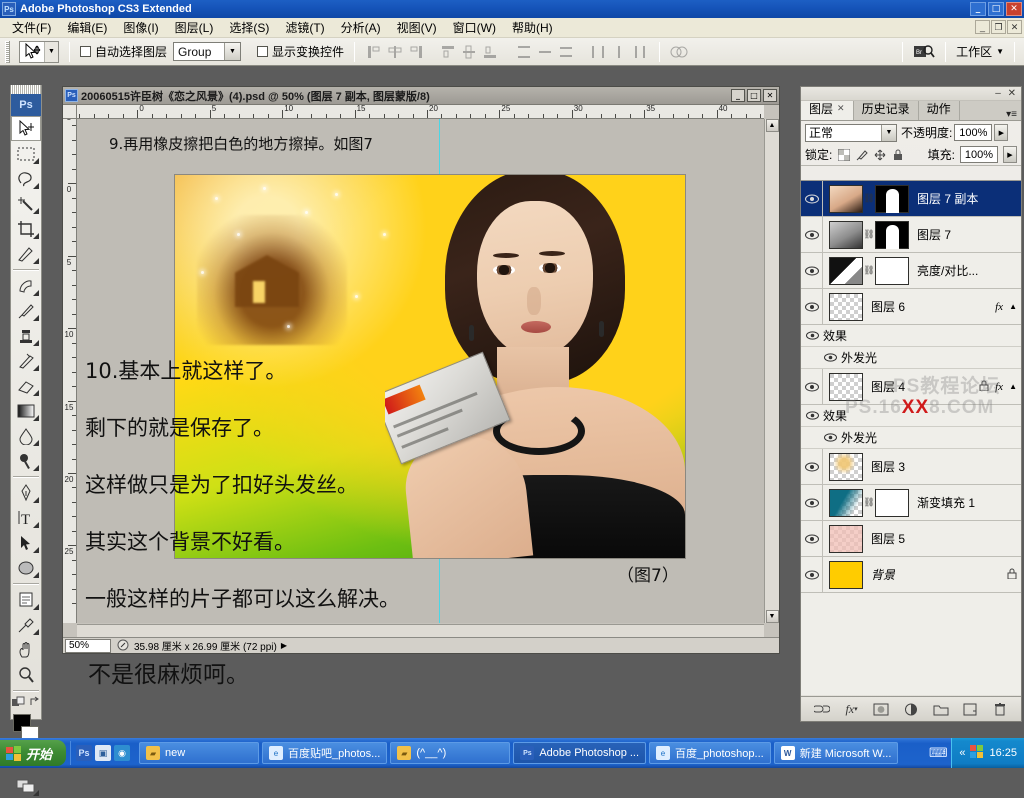 This screenshot has width=1024, height=798. What do you see at coordinates (395, 52) in the screenshot?
I see `align-horizontal-centers-icon` at bounding box center [395, 52].